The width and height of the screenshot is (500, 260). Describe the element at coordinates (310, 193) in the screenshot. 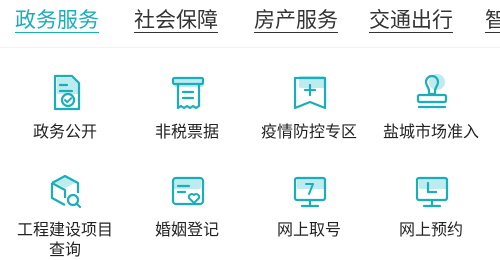

I see `queue-display-icon` at that location.